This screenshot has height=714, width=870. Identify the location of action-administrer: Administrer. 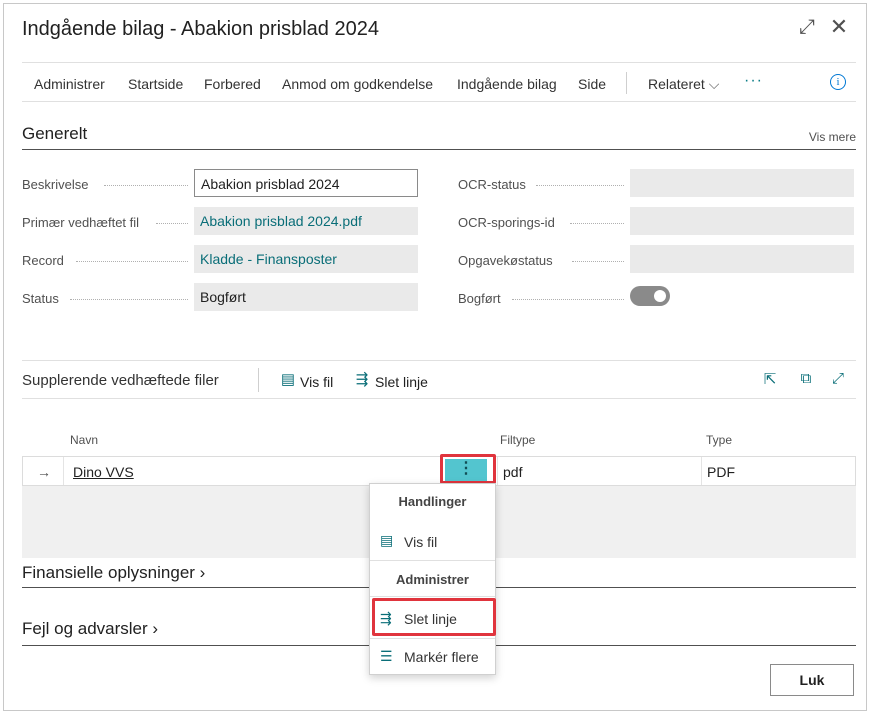
(69, 84).